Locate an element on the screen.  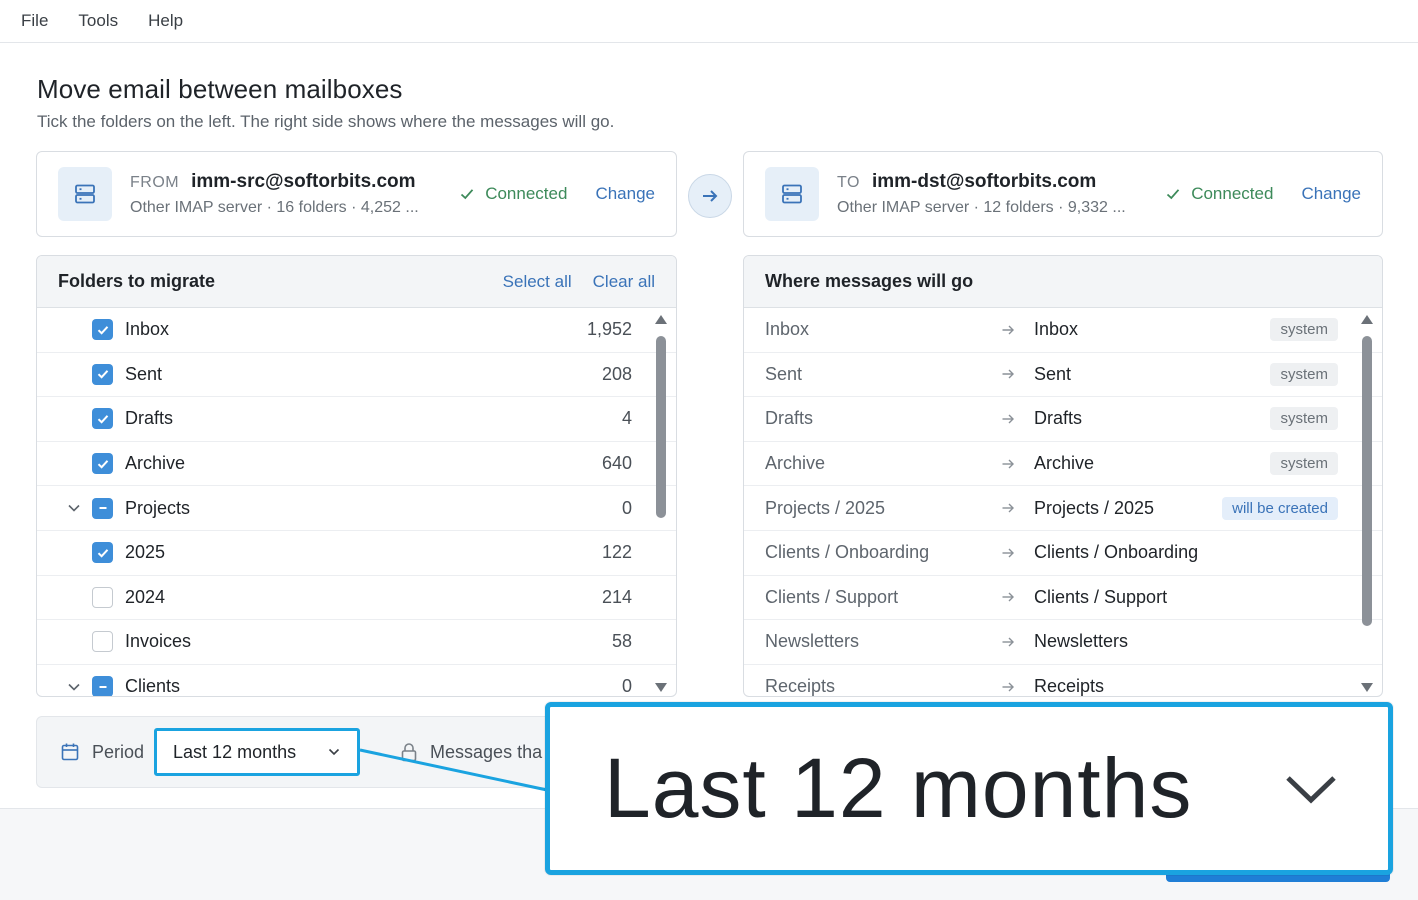
destination-change-link: Change is located at coordinates (1331, 194).